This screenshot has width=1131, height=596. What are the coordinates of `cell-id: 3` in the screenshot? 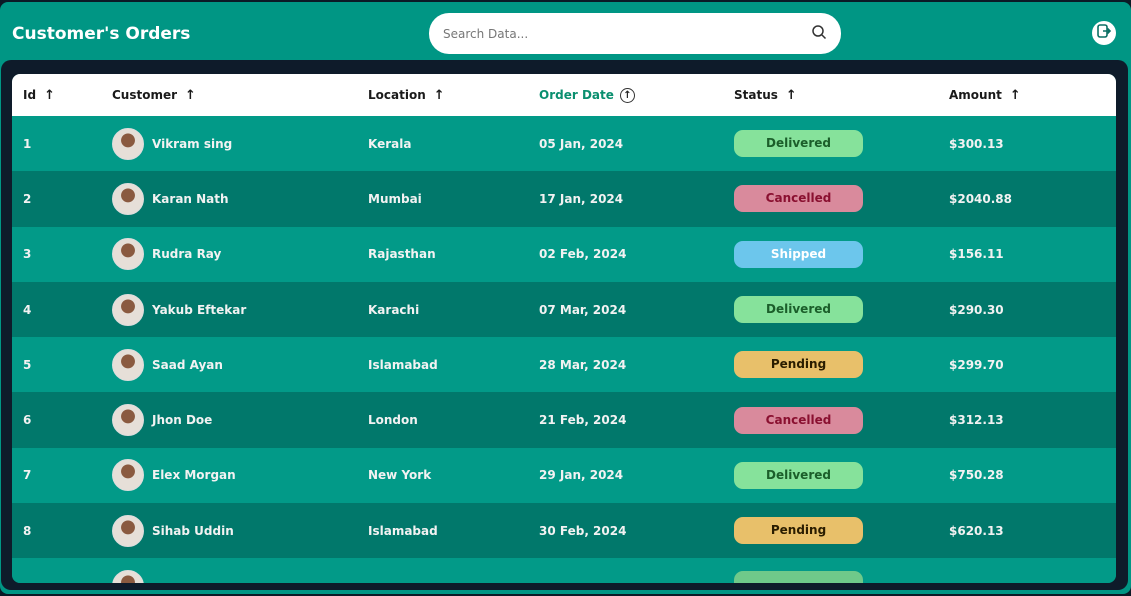 It's located at (27, 254).